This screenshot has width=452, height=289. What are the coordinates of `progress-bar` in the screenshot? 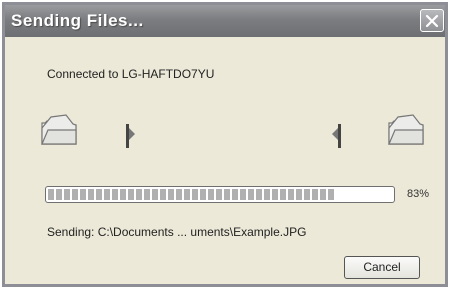 It's located at (220, 194).